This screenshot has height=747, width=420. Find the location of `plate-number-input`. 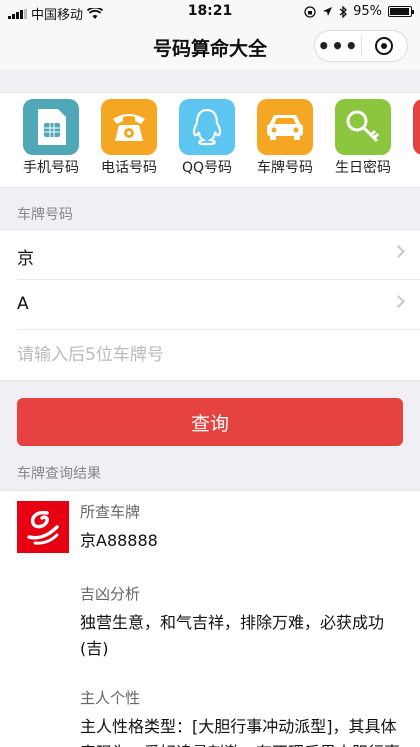

plate-number-input is located at coordinates (207, 355).